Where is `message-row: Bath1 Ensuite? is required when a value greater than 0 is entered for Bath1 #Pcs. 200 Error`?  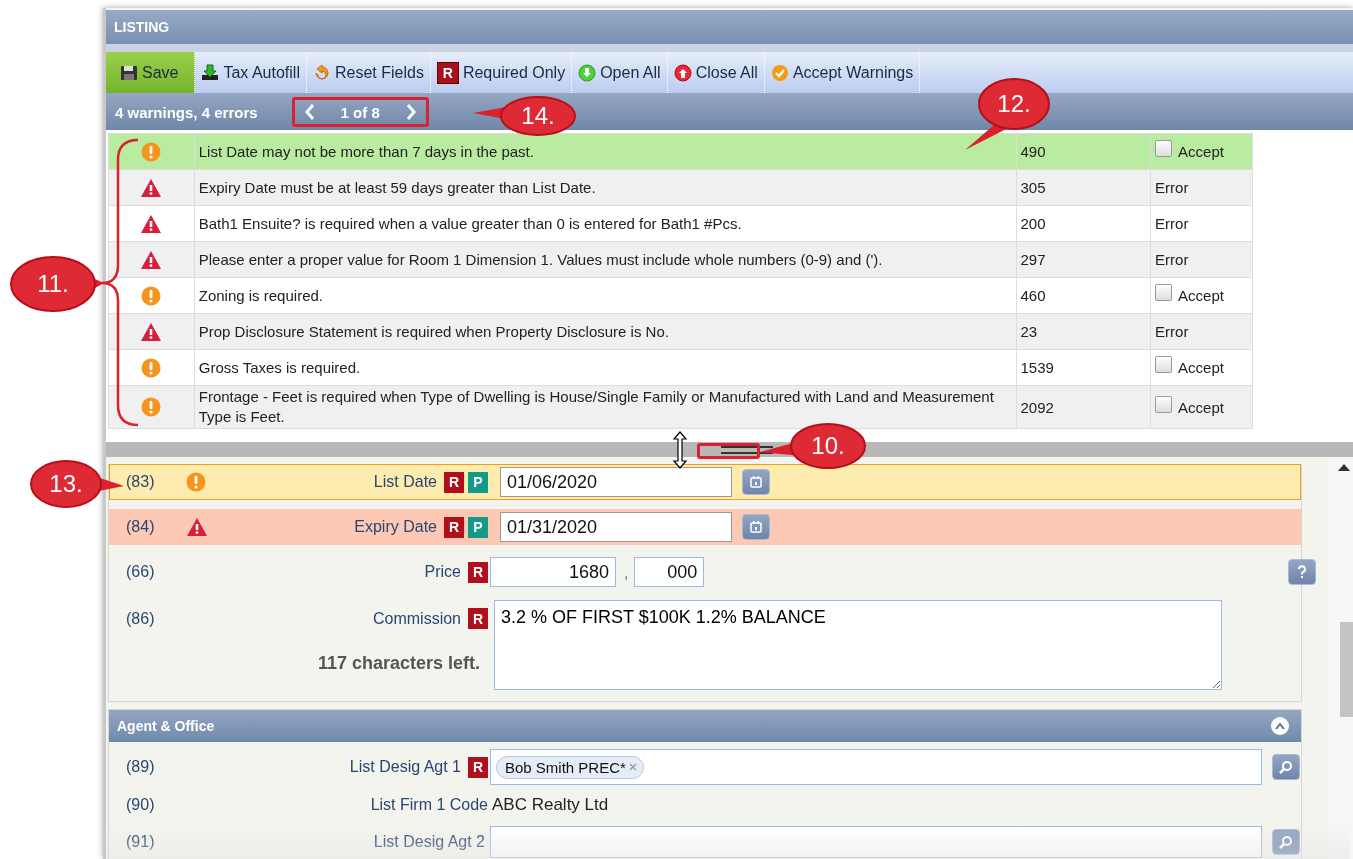 message-row: Bath1 Ensuite? is required when a value greater than 0 is entered for Bath1 #Pcs. 200 Error is located at coordinates (680, 223).